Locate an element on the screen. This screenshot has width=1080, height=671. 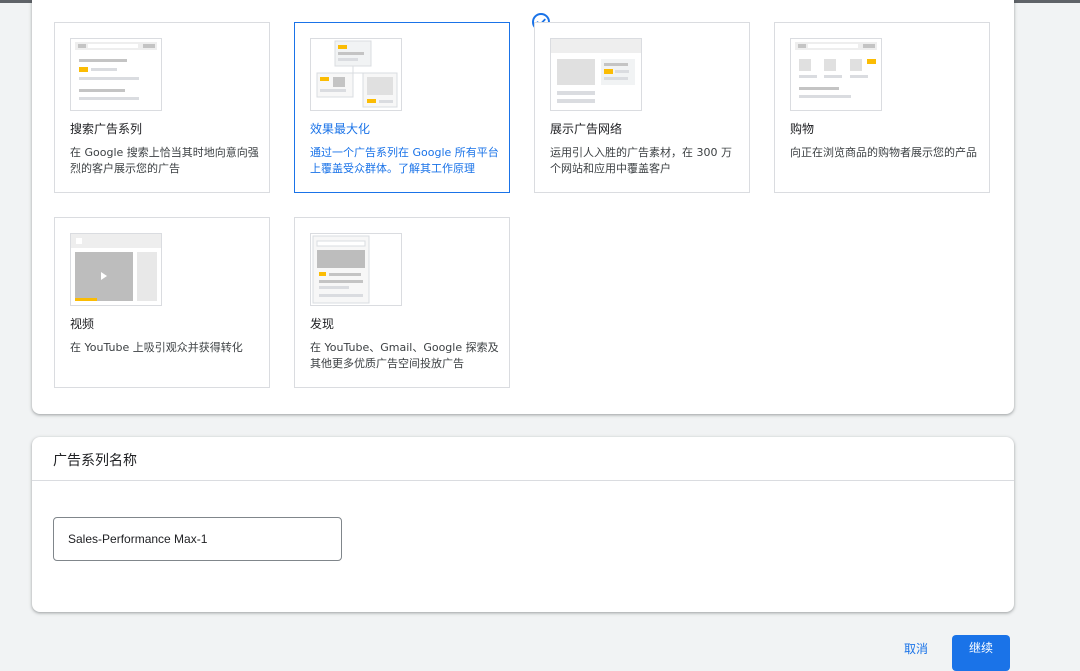
tile-title: 效果最大化 is located at coordinates (340, 129).